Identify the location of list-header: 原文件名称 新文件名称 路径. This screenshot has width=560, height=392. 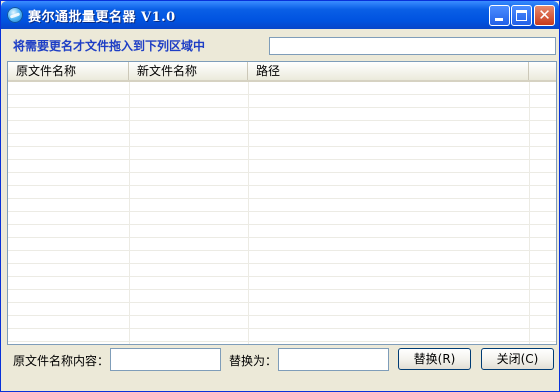
(282, 72).